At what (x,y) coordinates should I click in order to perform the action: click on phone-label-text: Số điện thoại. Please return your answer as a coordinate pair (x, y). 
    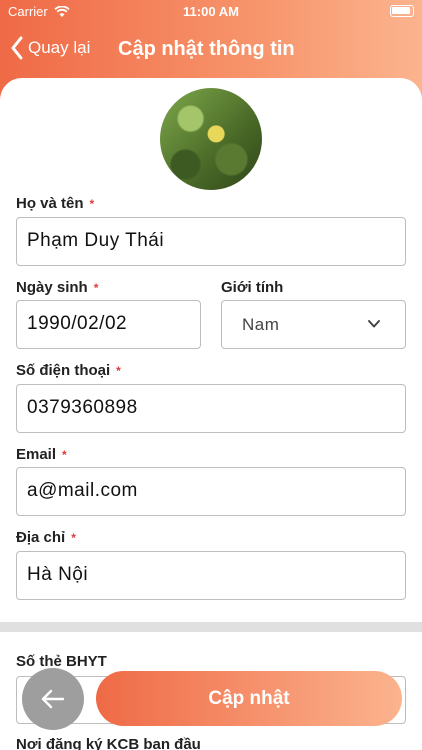
    Looking at the image, I should click on (63, 370).